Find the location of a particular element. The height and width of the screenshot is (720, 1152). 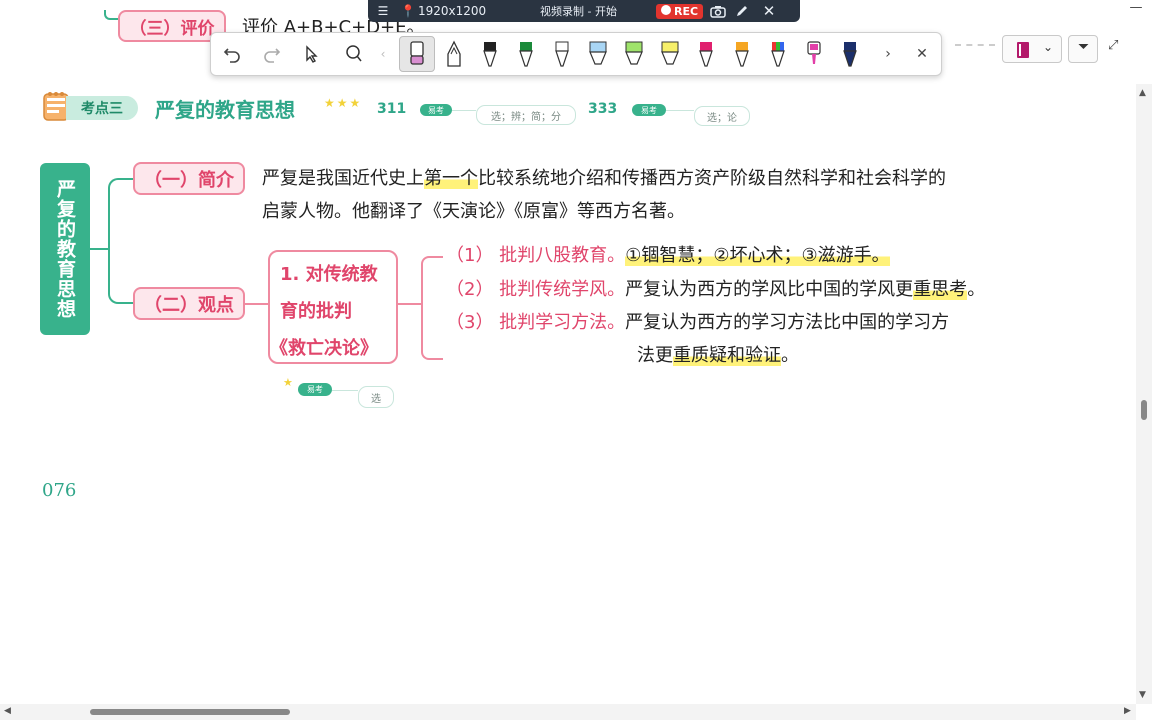

views-pill: （二）观点 is located at coordinates (189, 303).